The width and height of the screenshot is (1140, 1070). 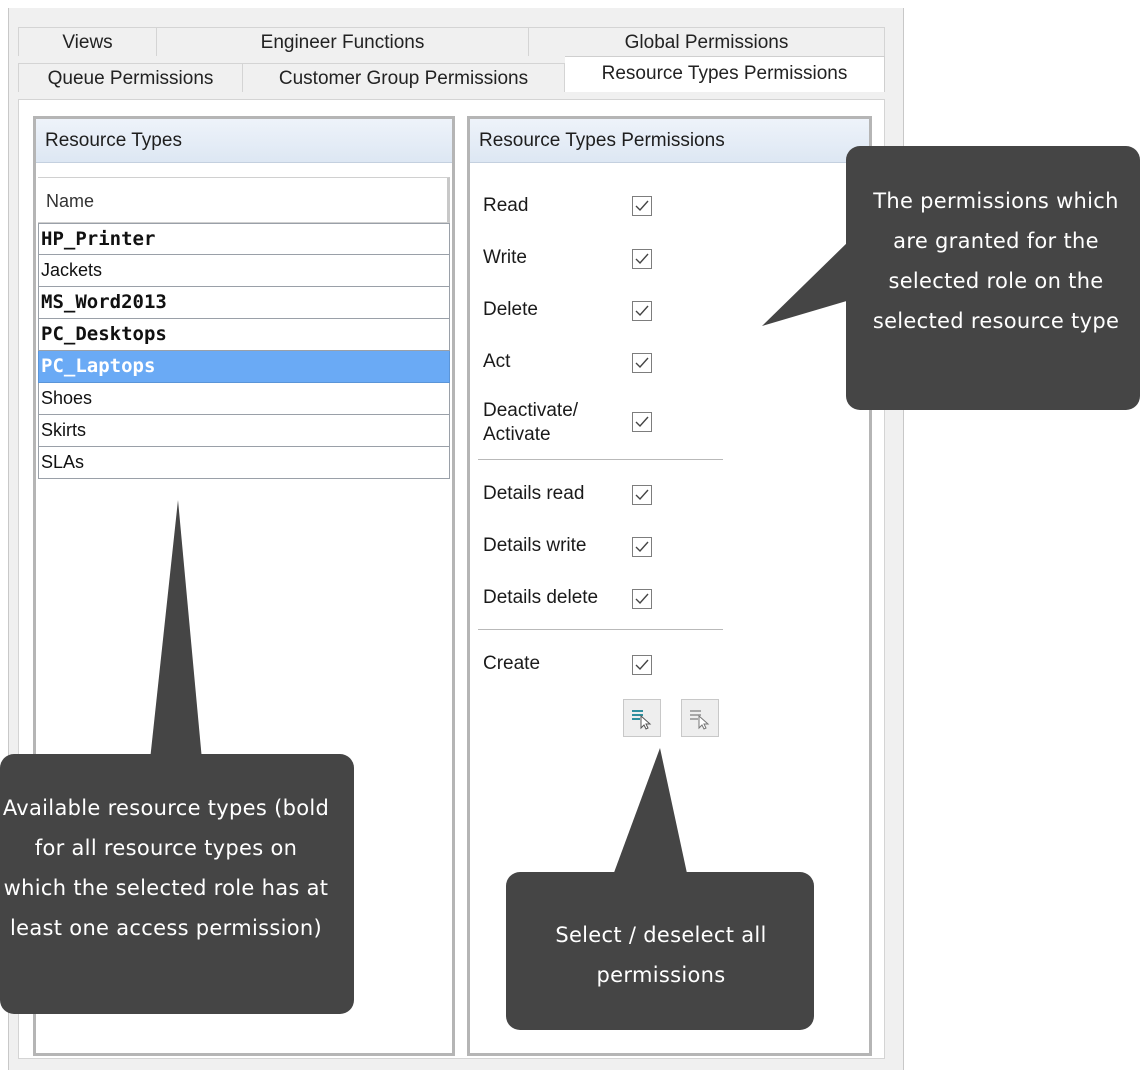 What do you see at coordinates (512, 663) in the screenshot?
I see `permission-label-create: Create` at bounding box center [512, 663].